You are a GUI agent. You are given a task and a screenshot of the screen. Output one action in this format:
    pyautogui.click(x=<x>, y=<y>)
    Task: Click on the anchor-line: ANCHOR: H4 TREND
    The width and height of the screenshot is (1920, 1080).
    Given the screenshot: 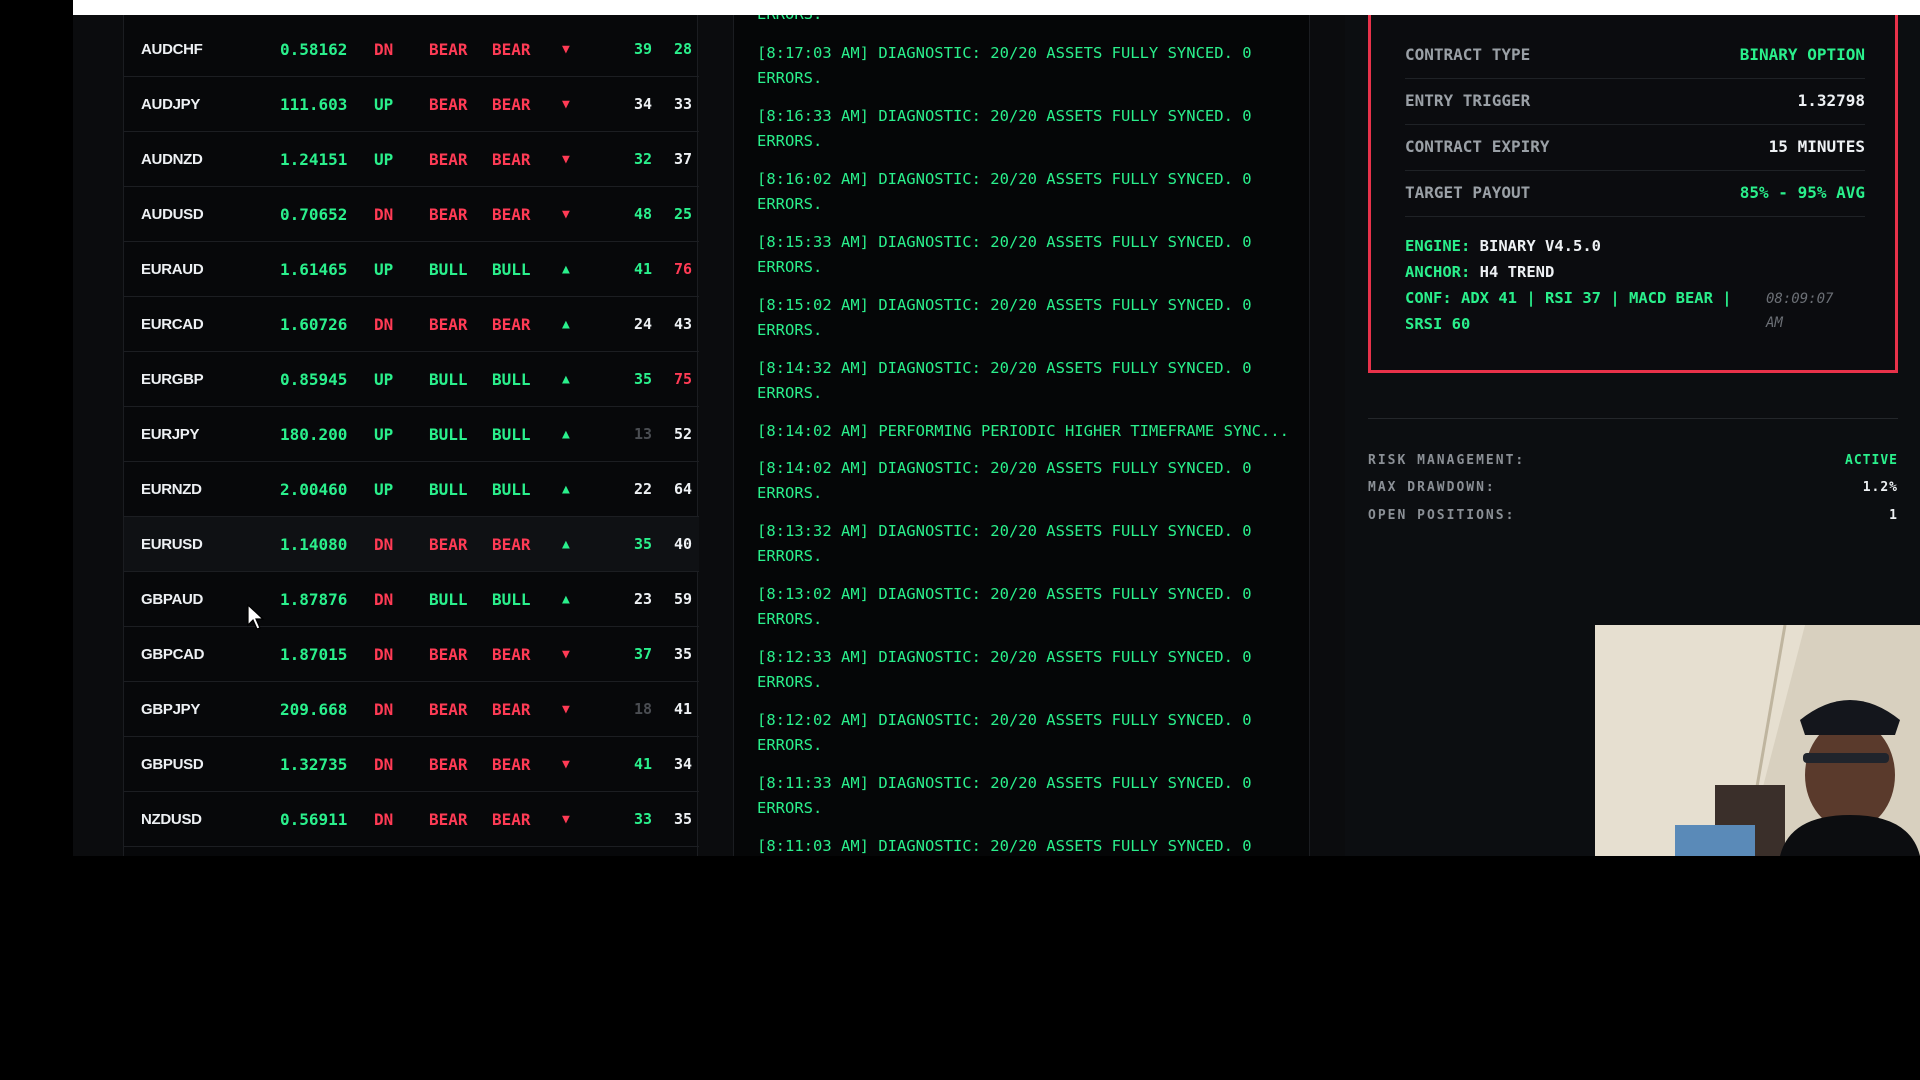 What is the action you would take?
    pyautogui.click(x=1479, y=272)
    